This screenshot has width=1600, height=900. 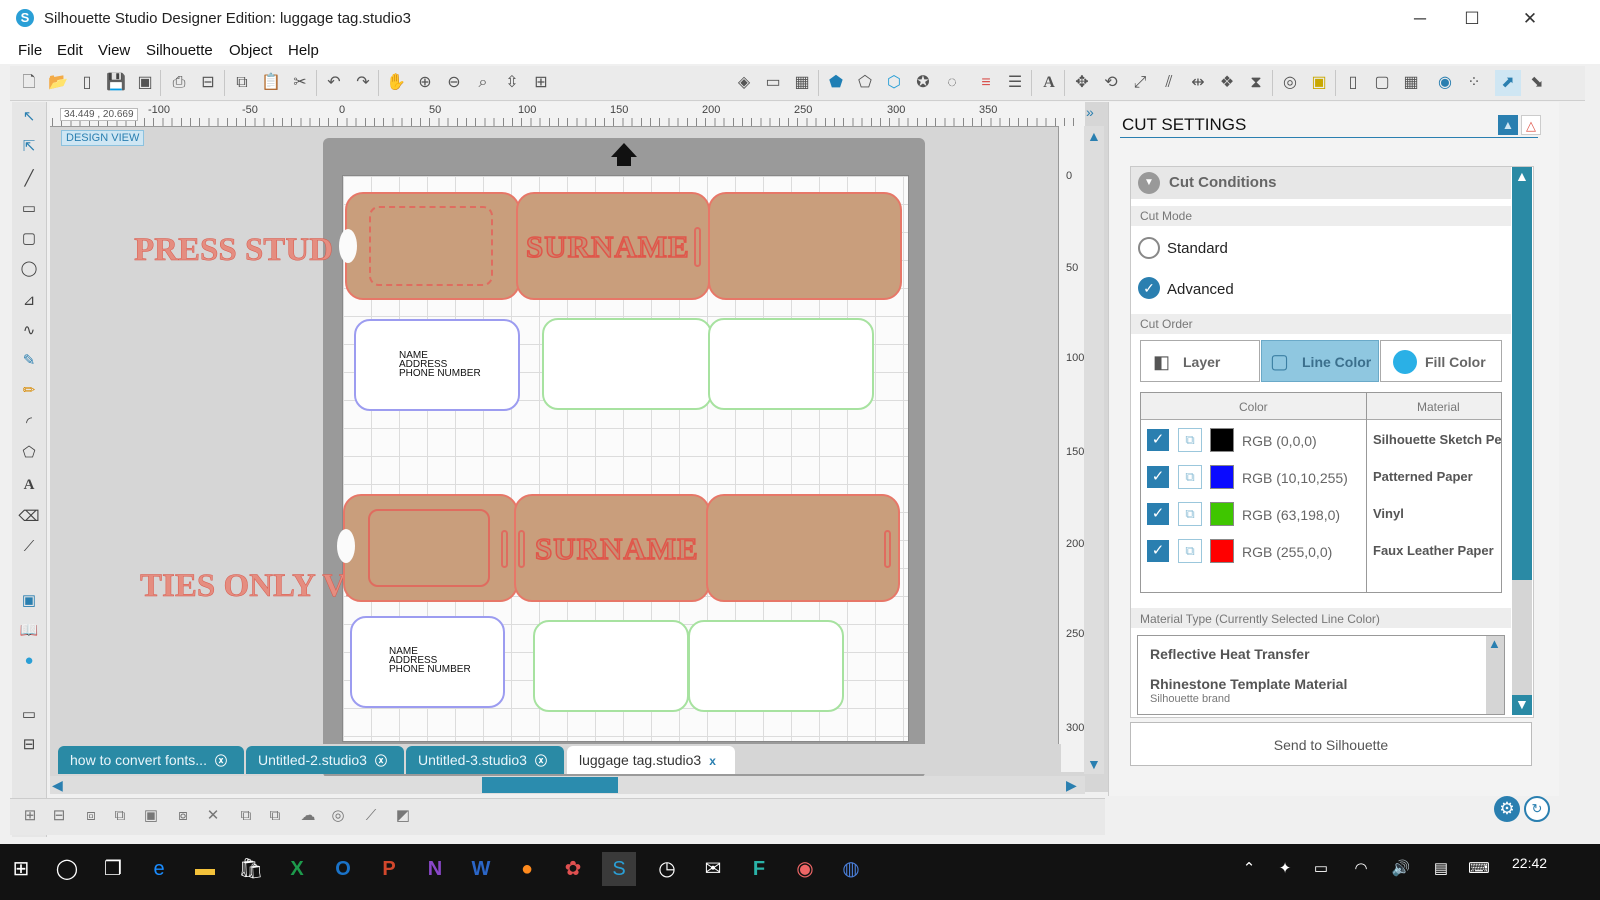 What do you see at coordinates (271, 83) in the screenshot?
I see `paste-icon: 📋` at bounding box center [271, 83].